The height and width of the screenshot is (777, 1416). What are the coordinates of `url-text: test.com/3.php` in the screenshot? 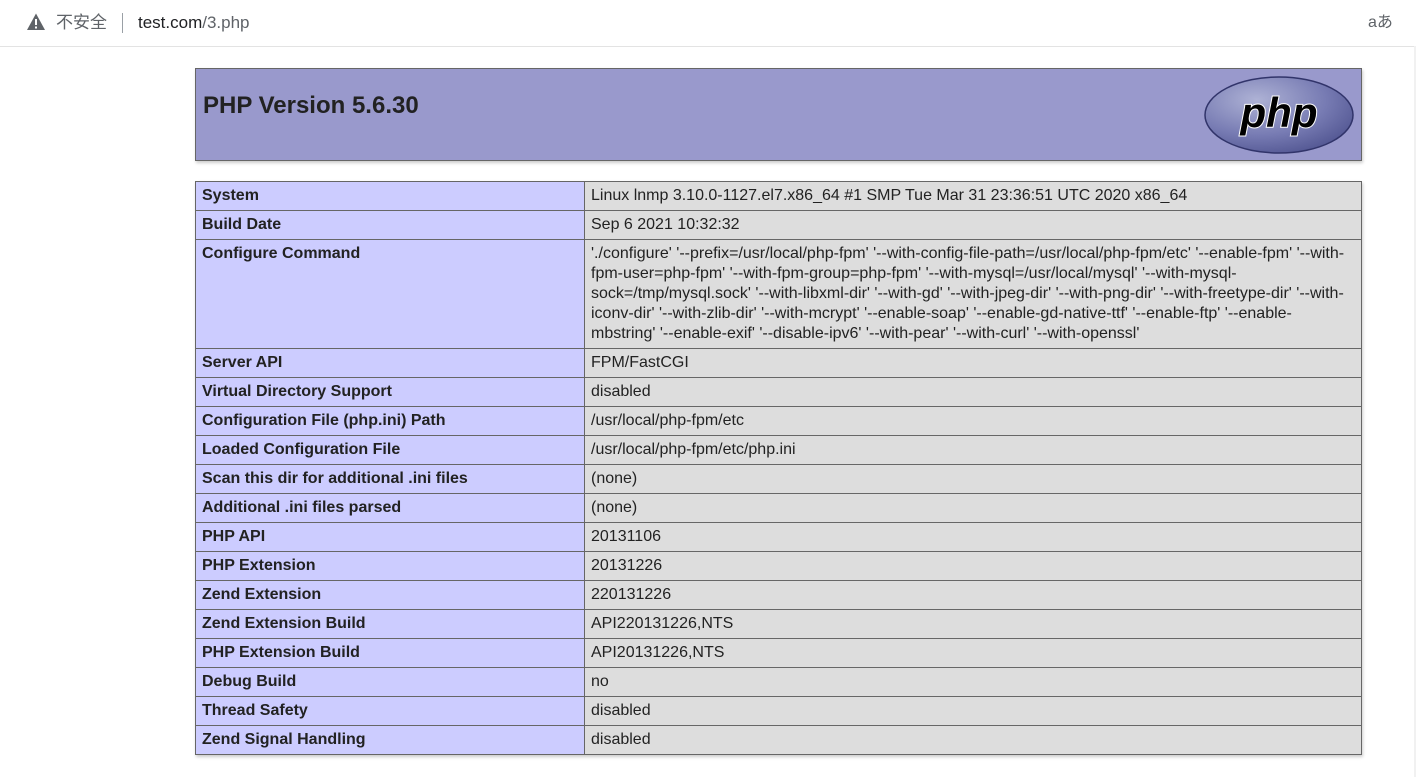 It's located at (194, 23).